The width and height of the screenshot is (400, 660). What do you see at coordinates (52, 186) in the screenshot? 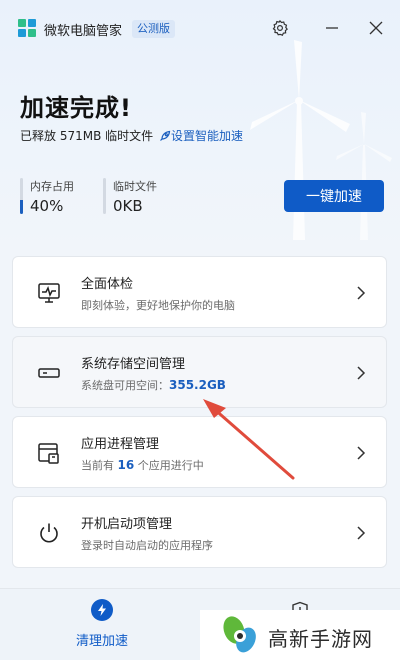
I see `memory-usage-label: 内存占用` at bounding box center [52, 186].